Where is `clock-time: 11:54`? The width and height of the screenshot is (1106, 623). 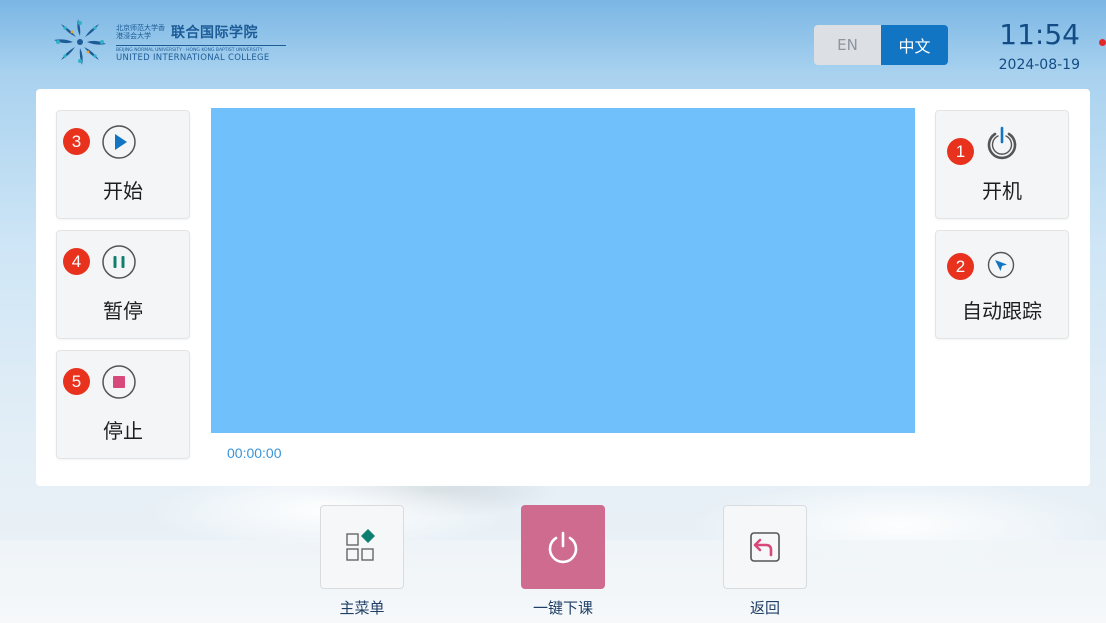 clock-time: 11:54 is located at coordinates (1039, 34).